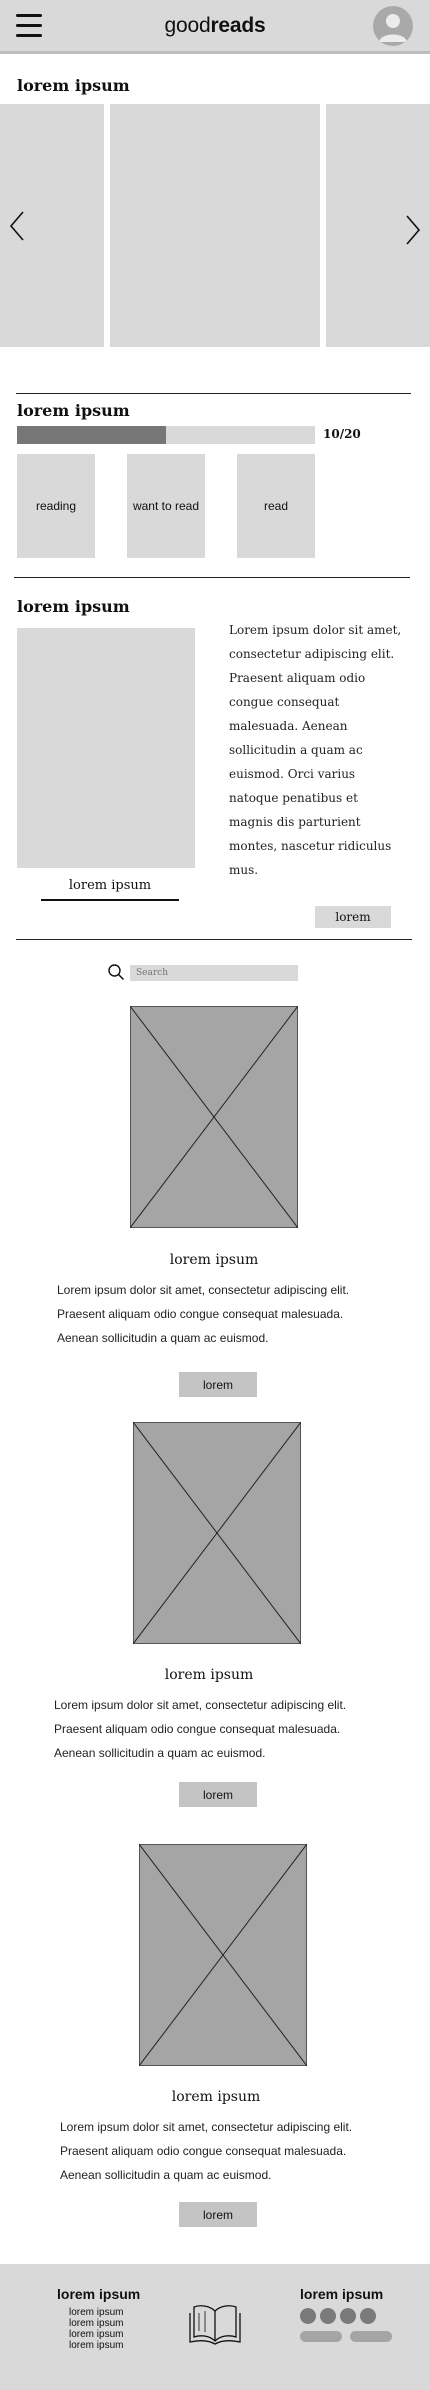 This screenshot has height=2390, width=430. What do you see at coordinates (312, 654) in the screenshot?
I see `description-line: consectetur adipiscing elit.` at bounding box center [312, 654].